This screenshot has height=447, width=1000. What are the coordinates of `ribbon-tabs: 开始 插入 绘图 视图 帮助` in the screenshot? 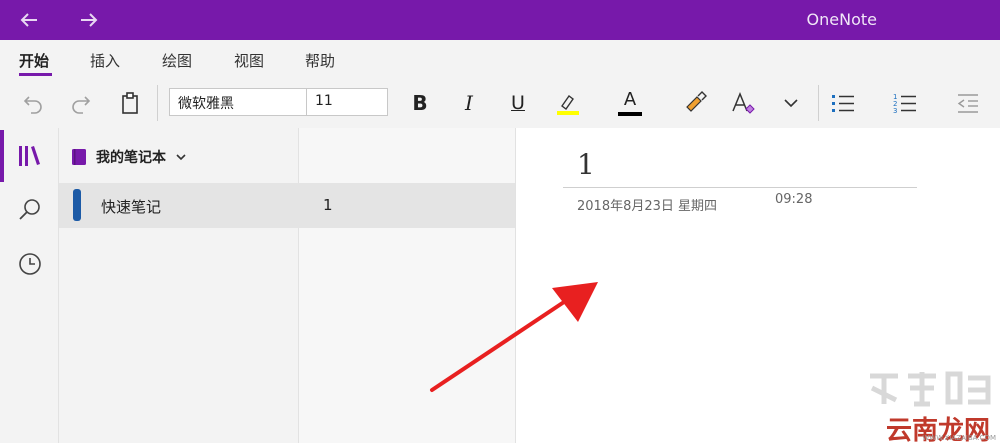 It's located at (500, 58).